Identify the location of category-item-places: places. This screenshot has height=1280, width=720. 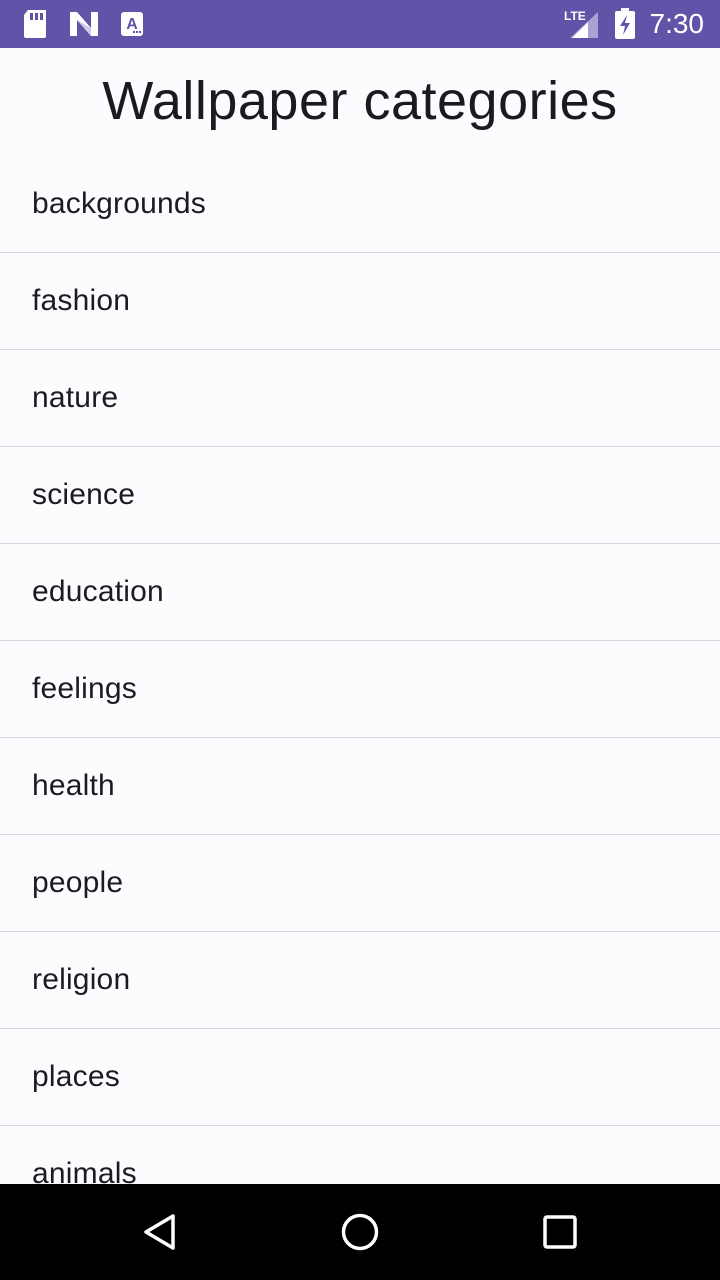
(360, 1077).